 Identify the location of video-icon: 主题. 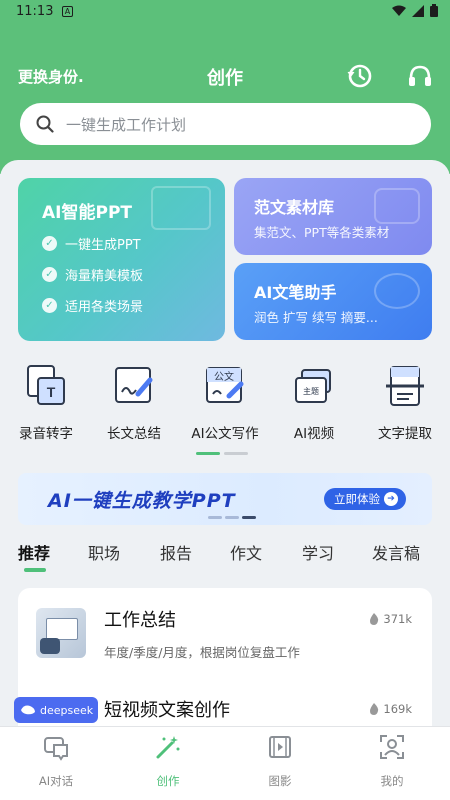
(314, 386).